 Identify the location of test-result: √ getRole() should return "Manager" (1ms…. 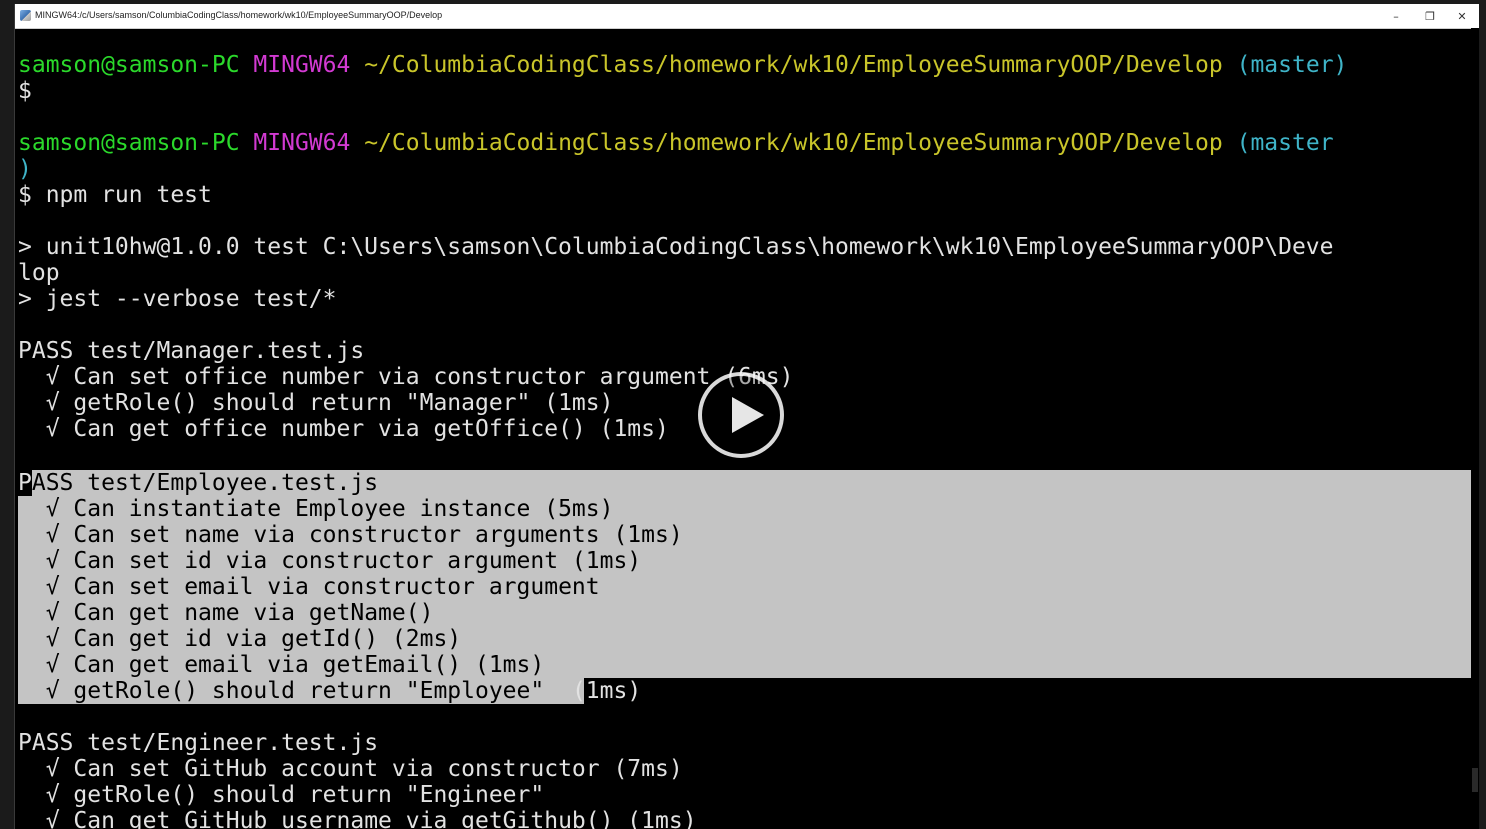
(329, 403).